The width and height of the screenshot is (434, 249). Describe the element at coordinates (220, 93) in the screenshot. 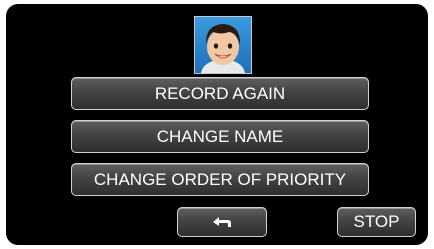

I see `record-again-button: RECORD AGAIN` at that location.